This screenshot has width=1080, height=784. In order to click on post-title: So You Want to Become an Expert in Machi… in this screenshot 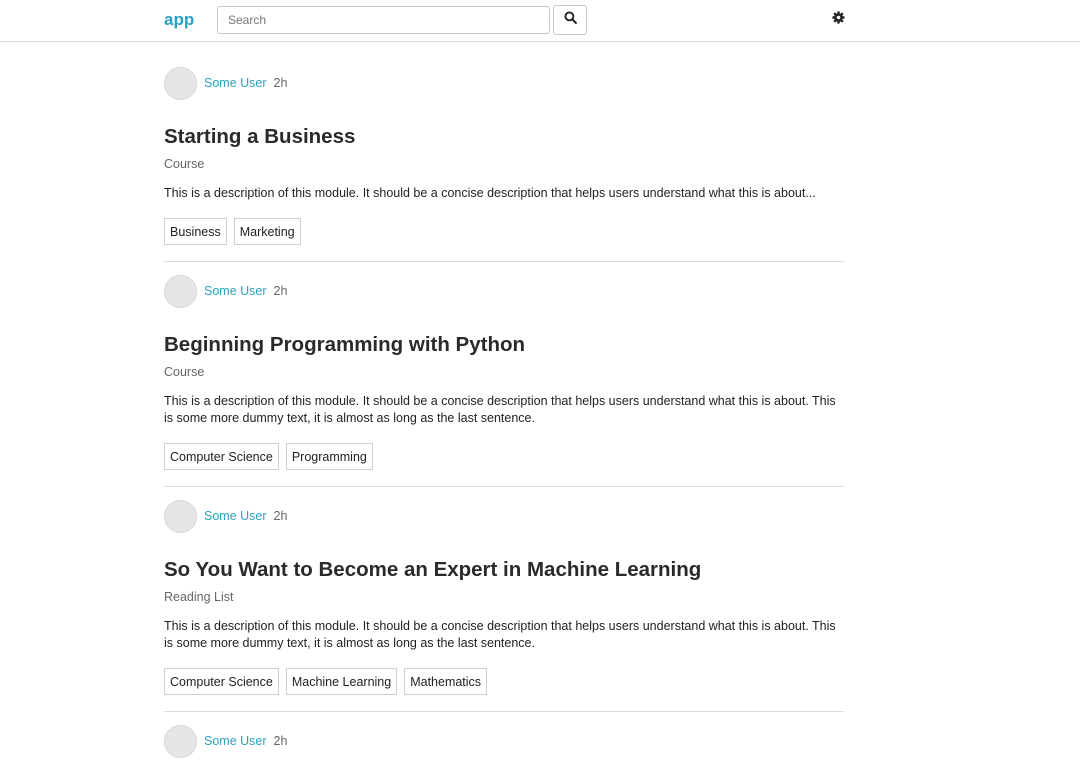, I will do `click(432, 570)`.